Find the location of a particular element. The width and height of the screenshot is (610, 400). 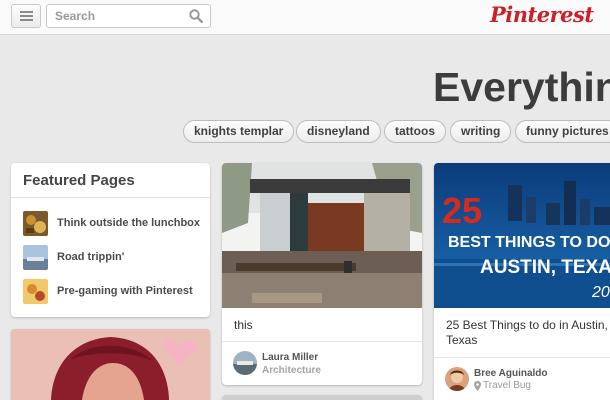

pin-board-name: Architecture is located at coordinates (291, 370).